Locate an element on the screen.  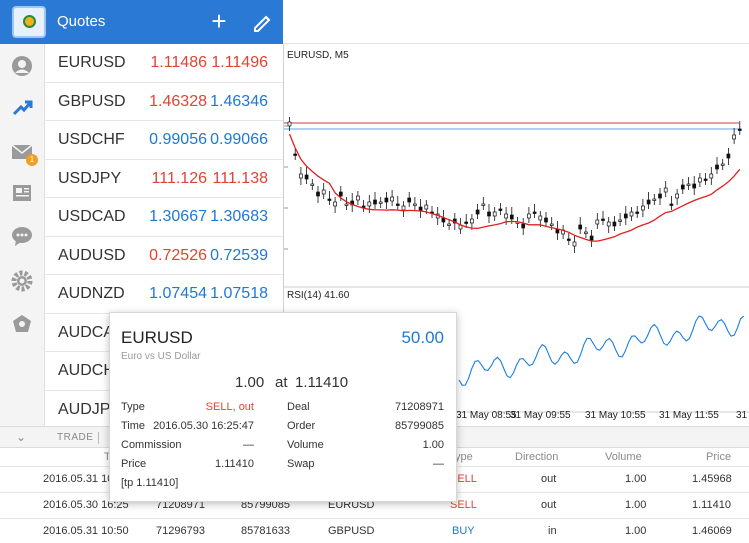
header-type: ype is located at coordinates (464, 457).